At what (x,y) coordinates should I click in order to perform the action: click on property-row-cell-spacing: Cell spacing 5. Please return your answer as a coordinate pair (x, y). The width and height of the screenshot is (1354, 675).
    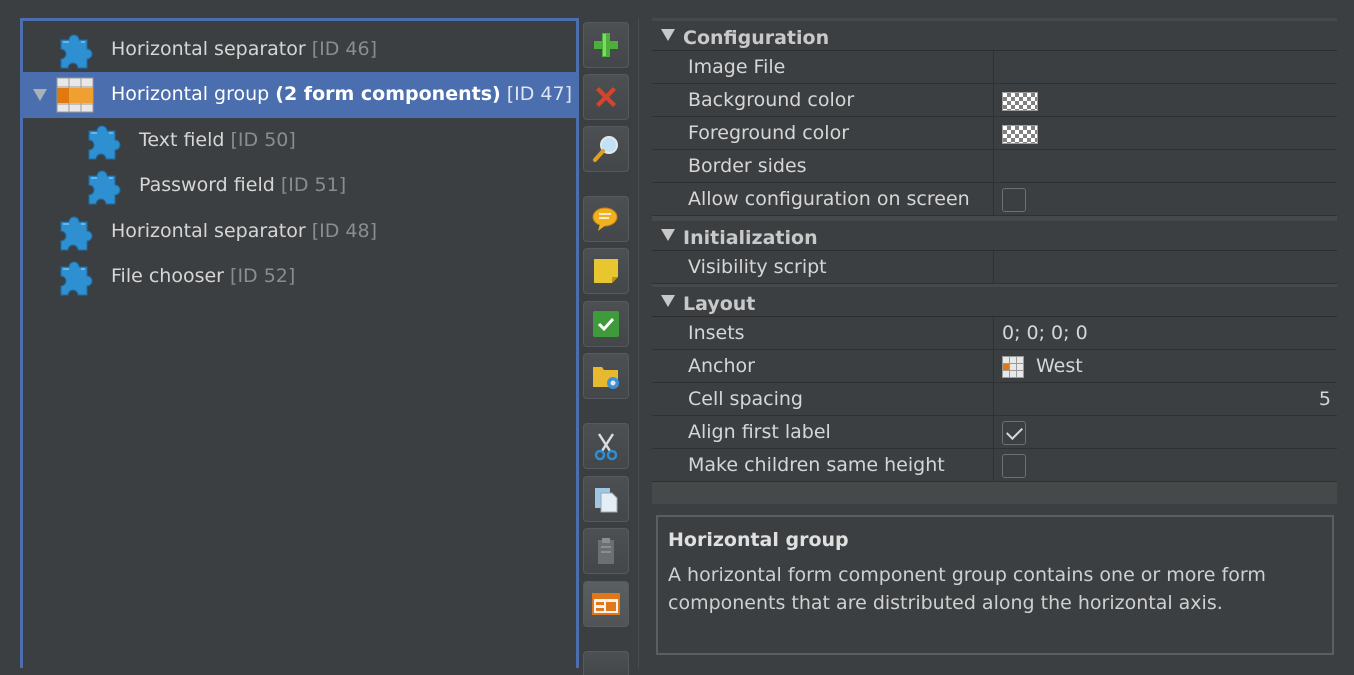
    Looking at the image, I should click on (994, 399).